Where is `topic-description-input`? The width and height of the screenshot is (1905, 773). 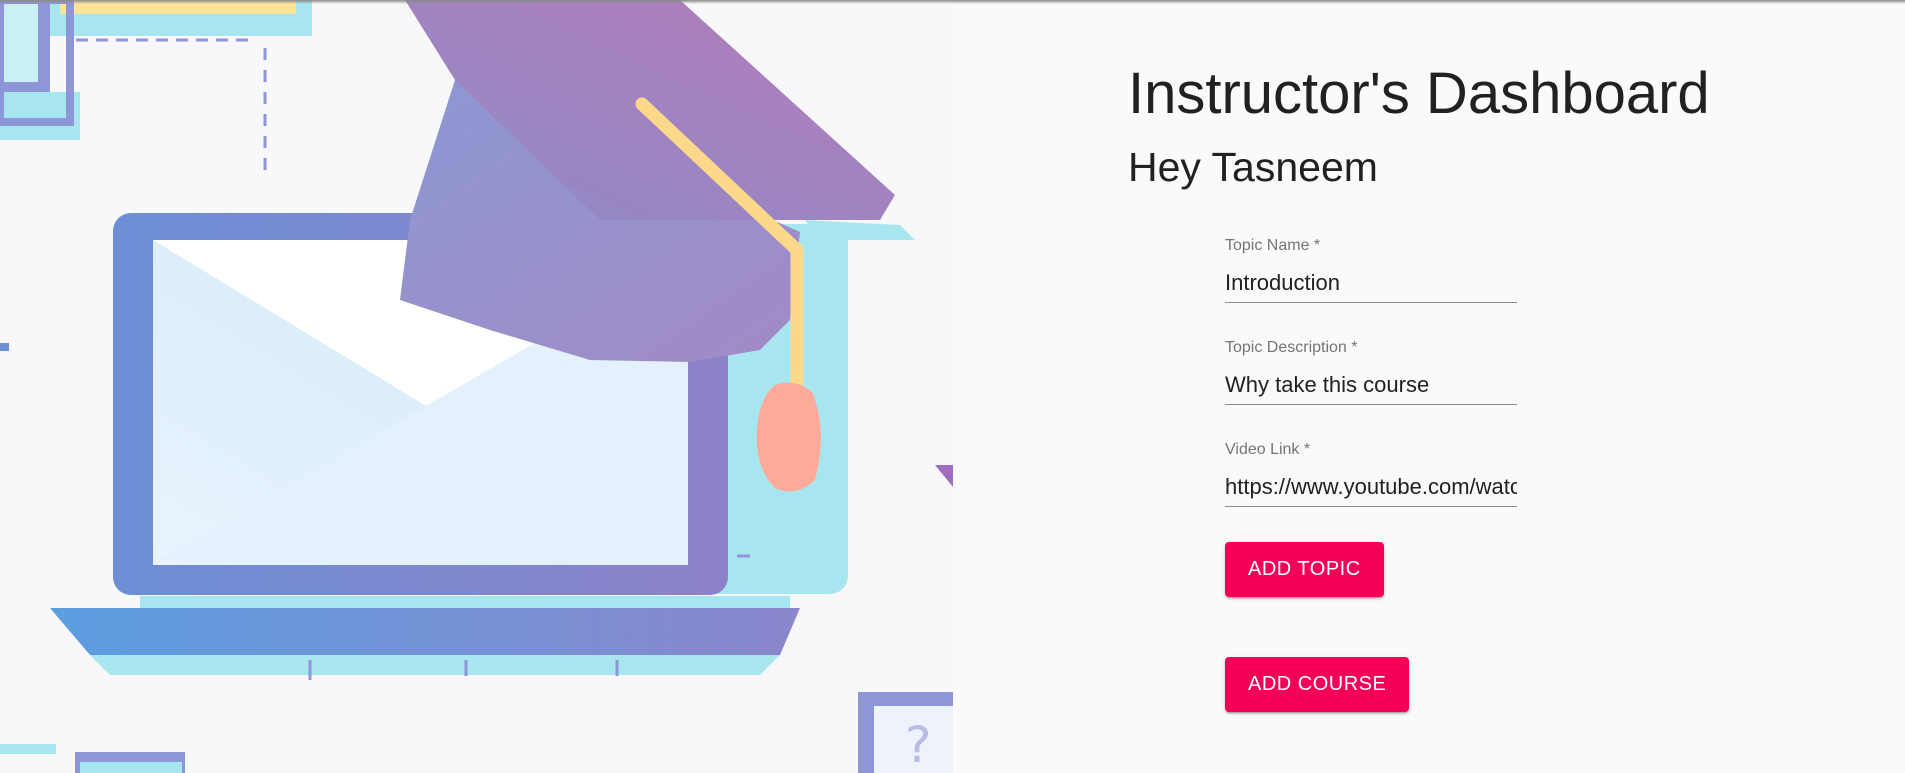
topic-description-input is located at coordinates (1371, 385).